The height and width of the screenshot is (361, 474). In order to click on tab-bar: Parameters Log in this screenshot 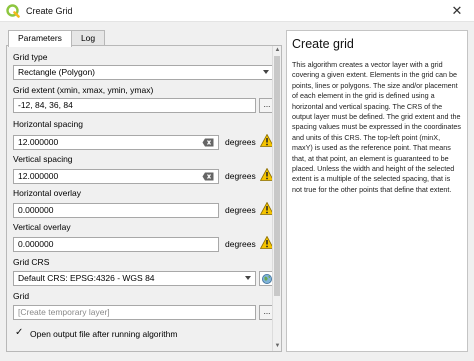, I will do `click(57, 38)`.